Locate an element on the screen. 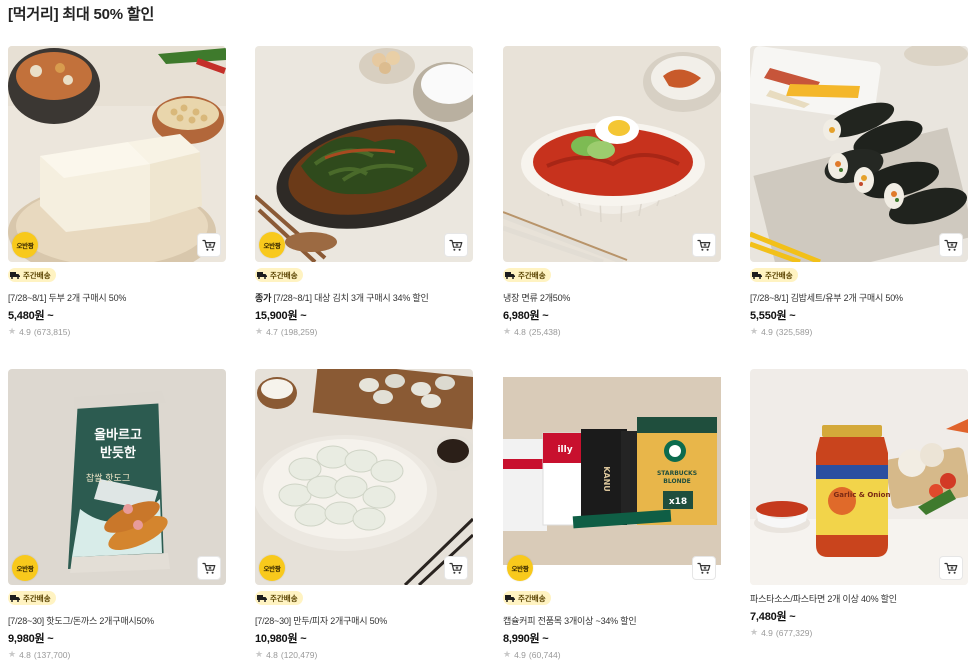 The width and height of the screenshot is (980, 664). hotdog-image: 올바르고 반듯한 찹쌀 핫도그 is located at coordinates (117, 477).